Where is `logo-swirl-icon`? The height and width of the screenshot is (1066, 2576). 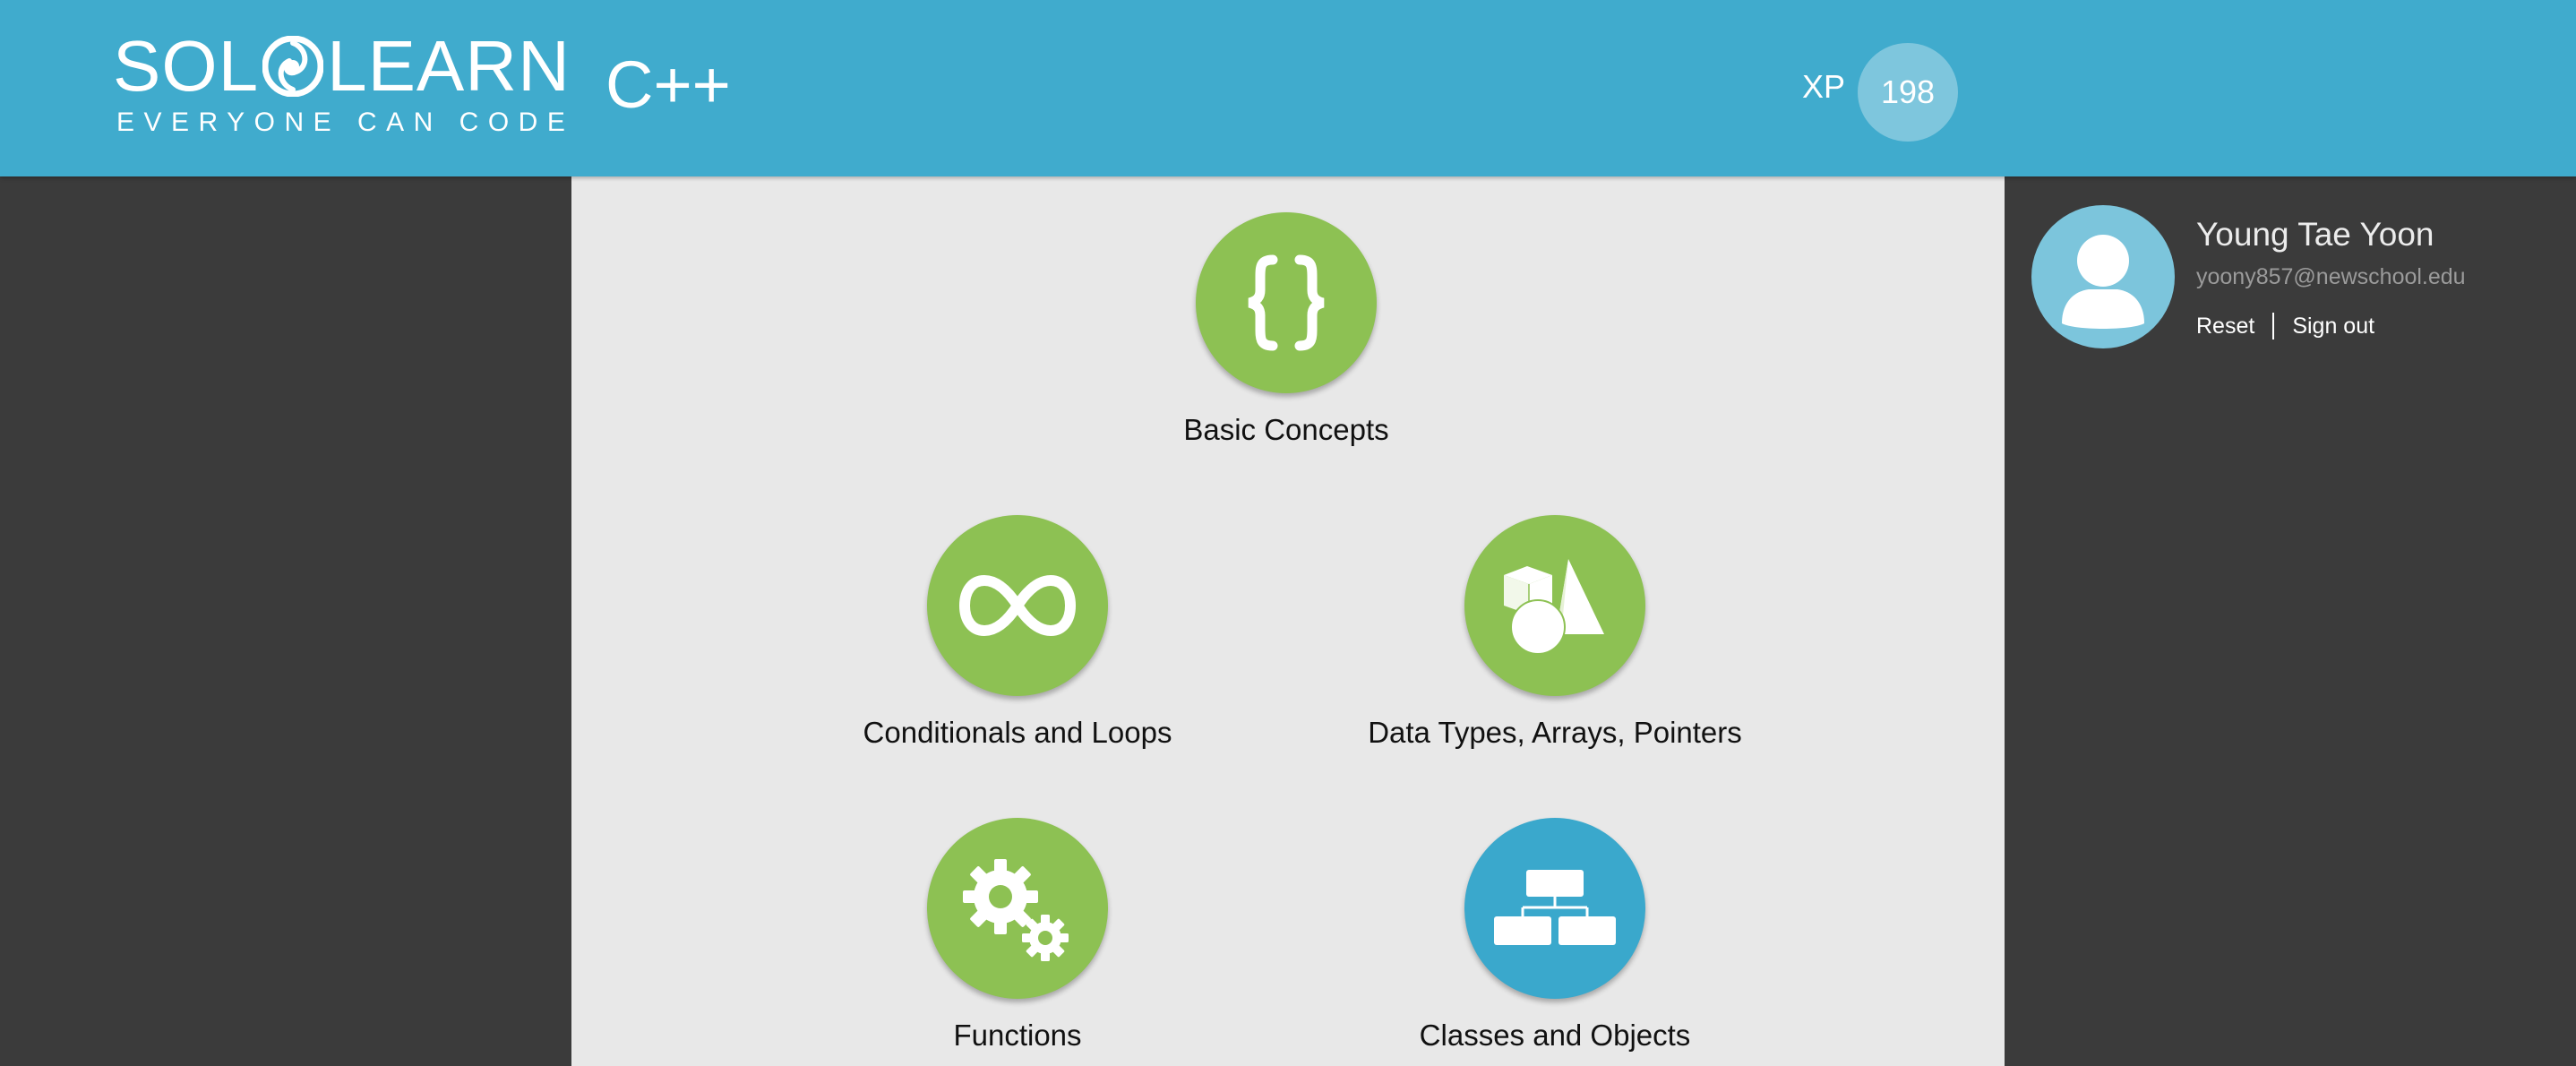 logo-swirl-icon is located at coordinates (293, 66).